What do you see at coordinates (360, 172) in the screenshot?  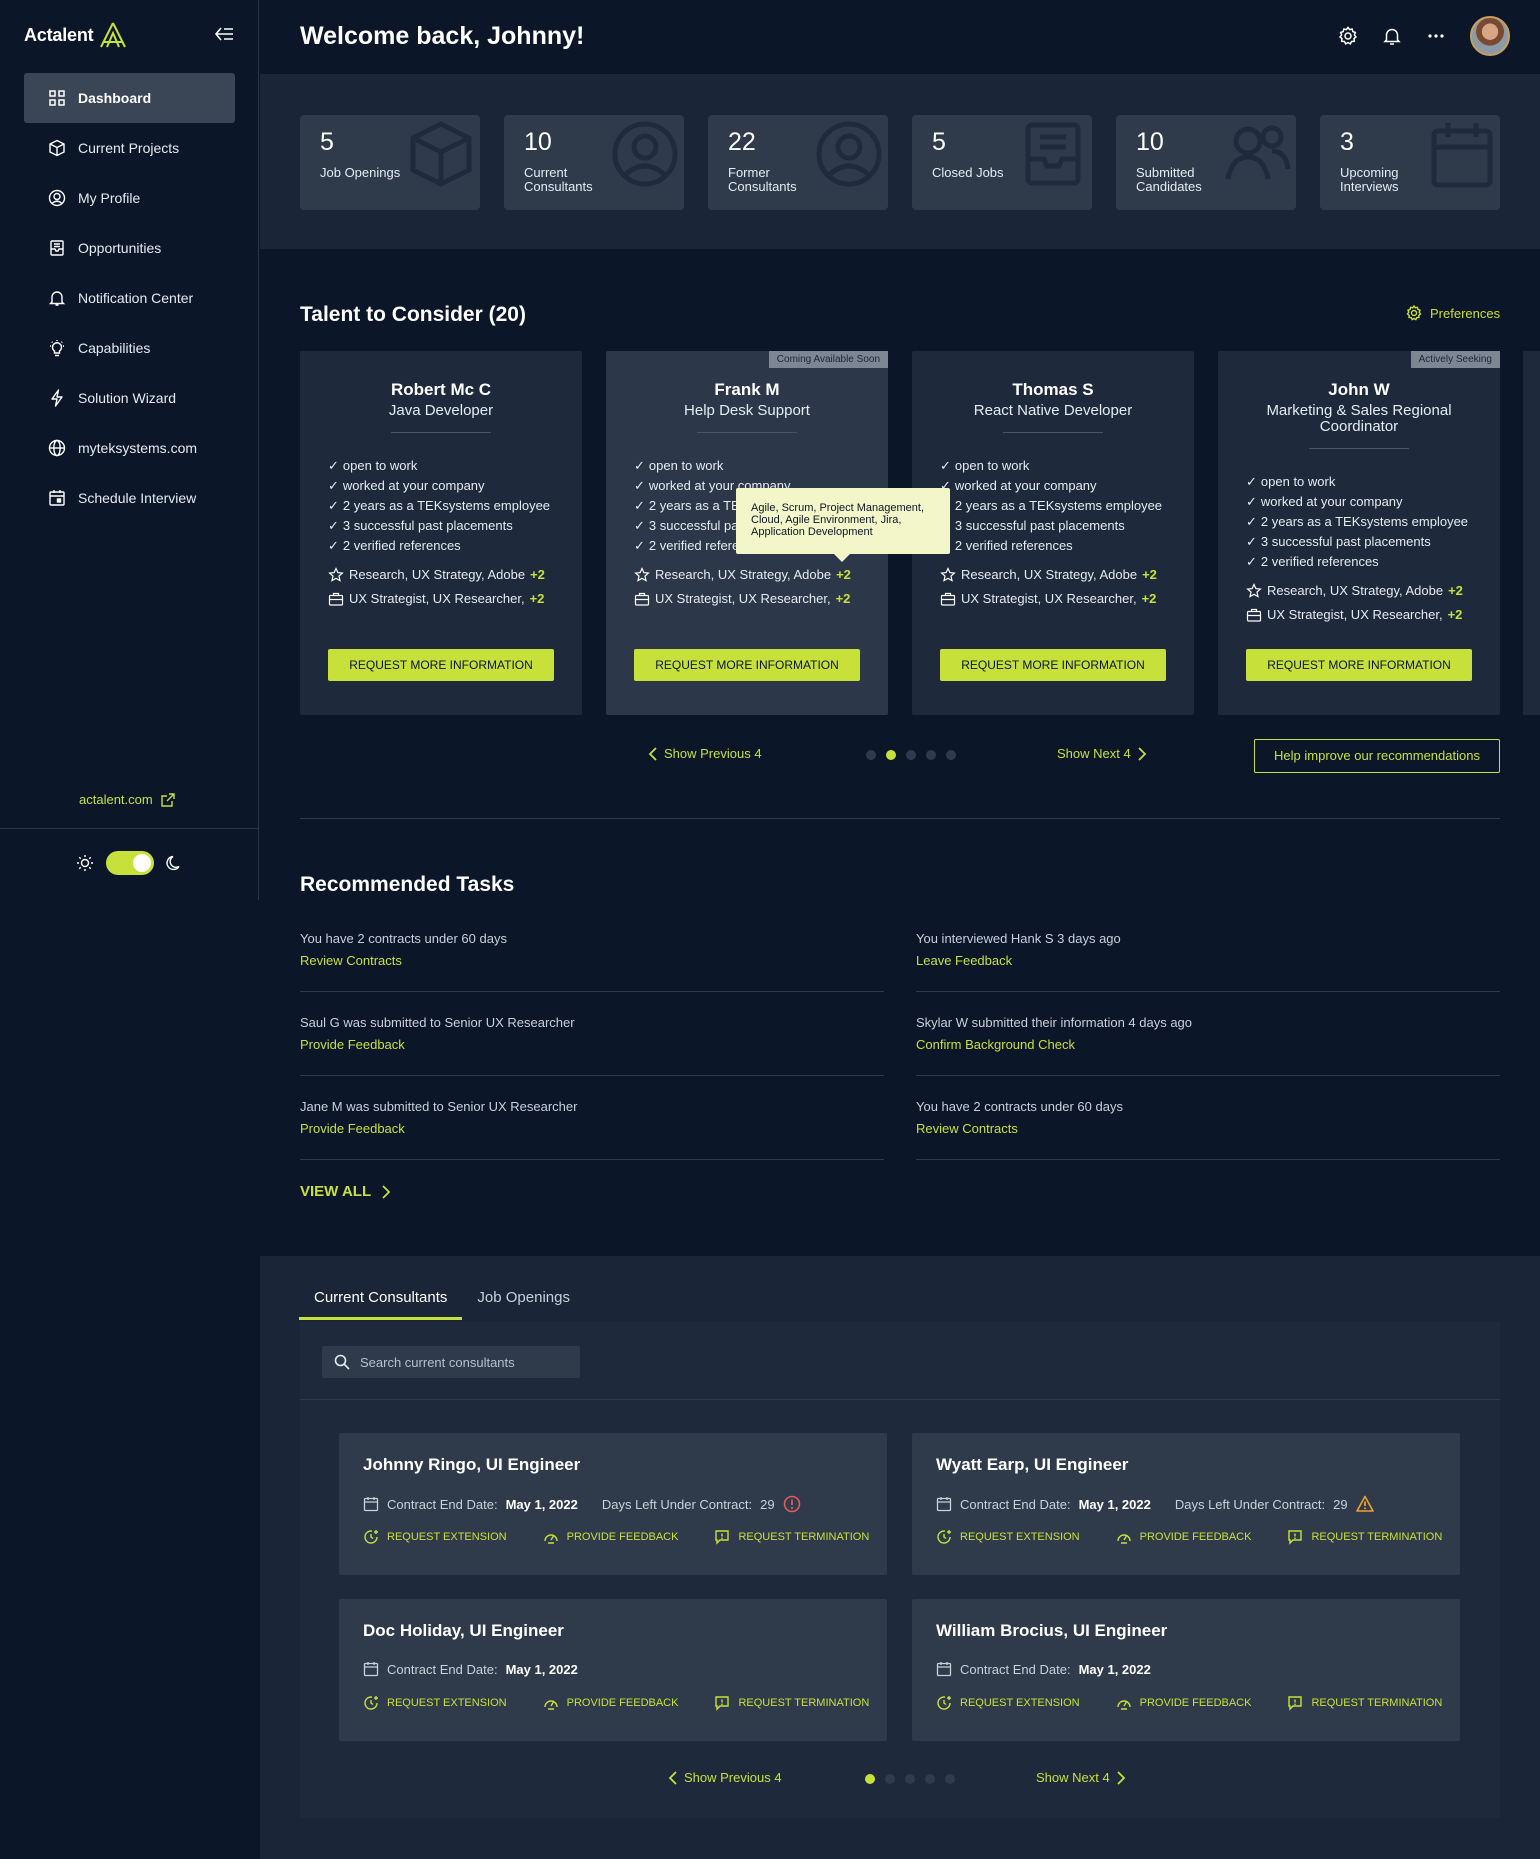 I see `stat-label: Job Openings` at bounding box center [360, 172].